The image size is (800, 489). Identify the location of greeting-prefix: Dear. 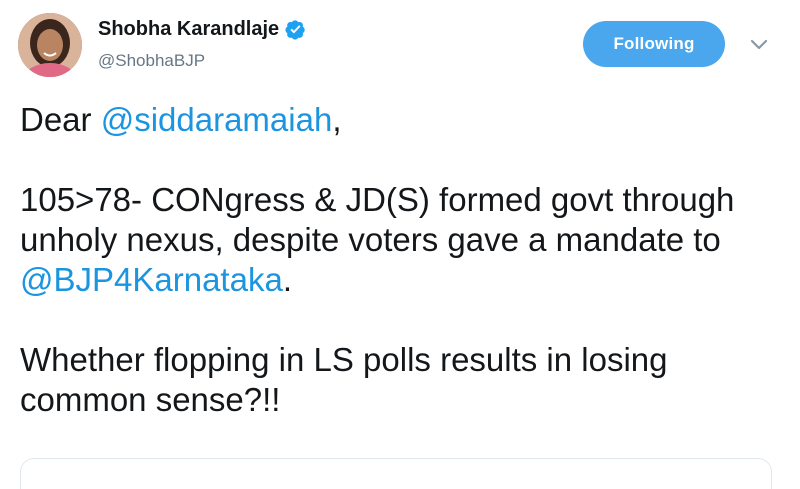
(60, 119).